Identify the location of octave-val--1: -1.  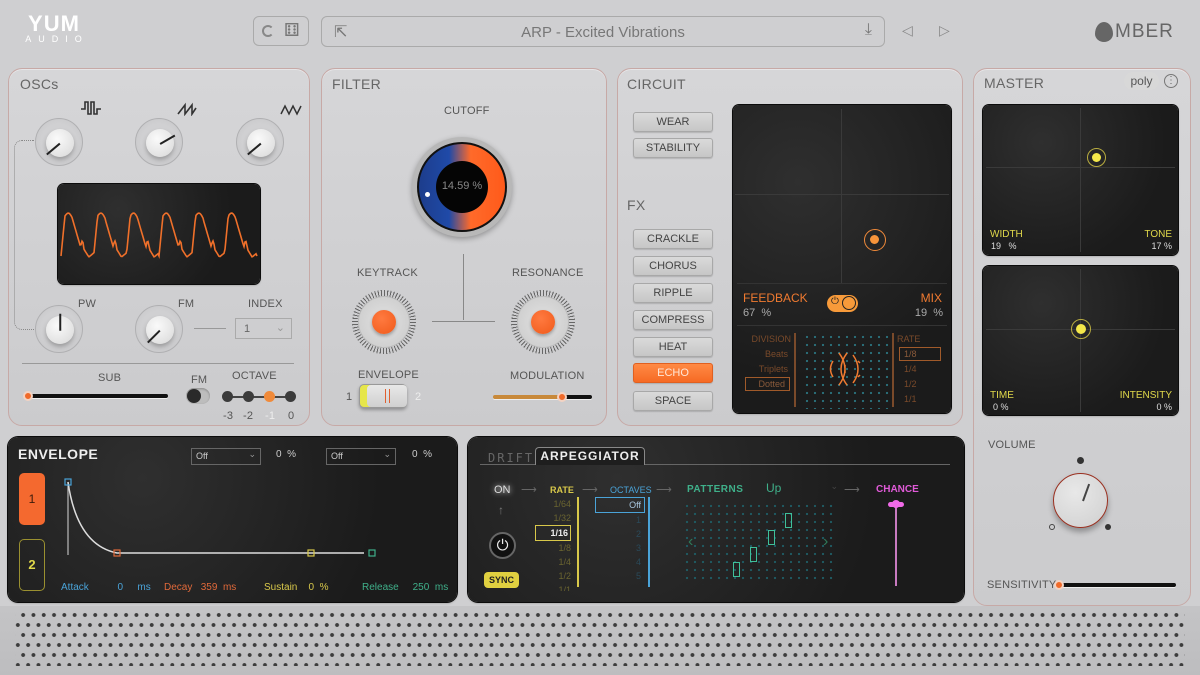
(270, 416).